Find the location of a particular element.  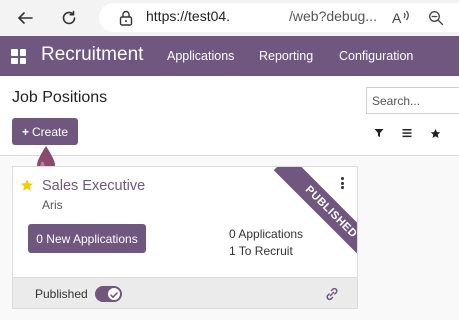

toggle-check-icon is located at coordinates (114, 294).